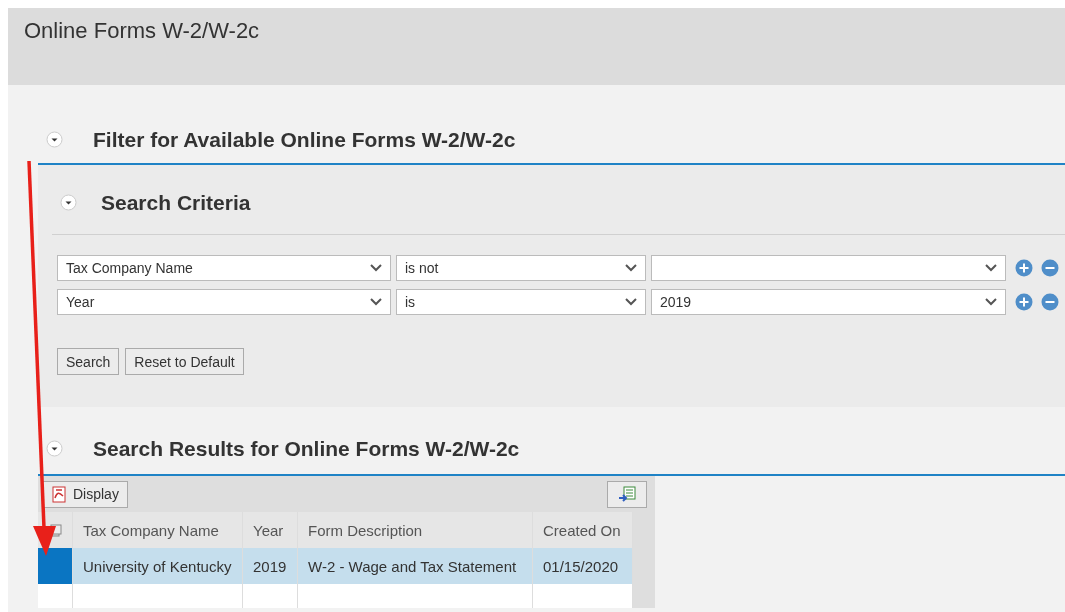 The height and width of the screenshot is (612, 1065). Describe the element at coordinates (55, 566) in the screenshot. I see `row-selector` at that location.